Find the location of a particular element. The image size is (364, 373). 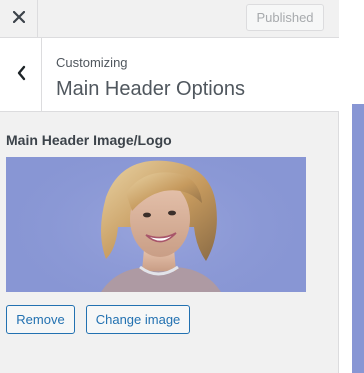

control-label: Main Header Image/Logo is located at coordinates (89, 140).